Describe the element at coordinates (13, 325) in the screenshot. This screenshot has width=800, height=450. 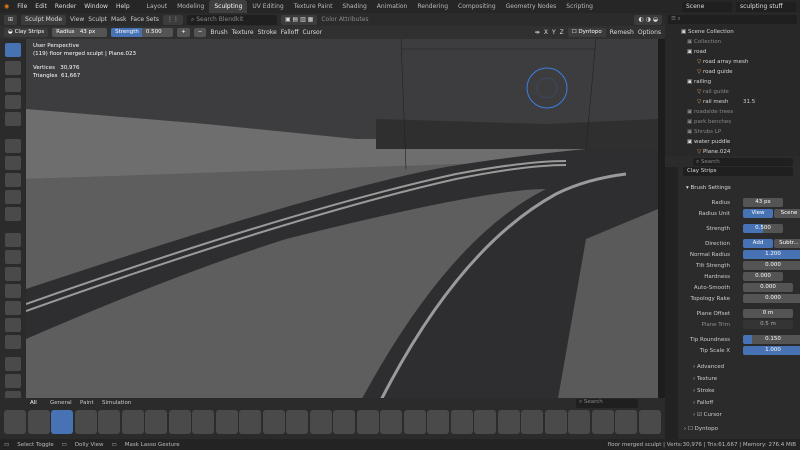
I see `simplify-tool-icon` at that location.